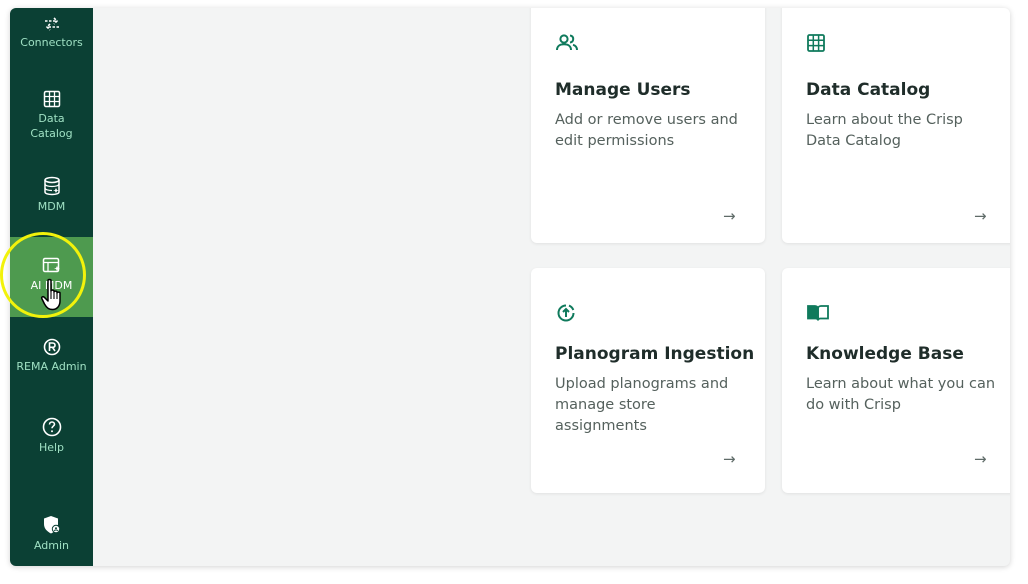 This screenshot has height=584, width=1028. I want to click on sidebar-item-connectors: Connectors, so click(51, 33).